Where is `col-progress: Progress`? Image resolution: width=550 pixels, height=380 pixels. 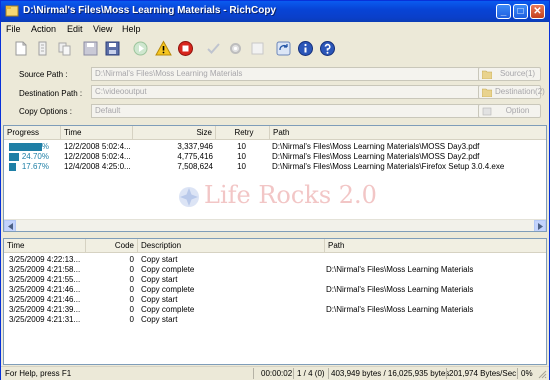
col-progress: Progress is located at coordinates (32, 132).